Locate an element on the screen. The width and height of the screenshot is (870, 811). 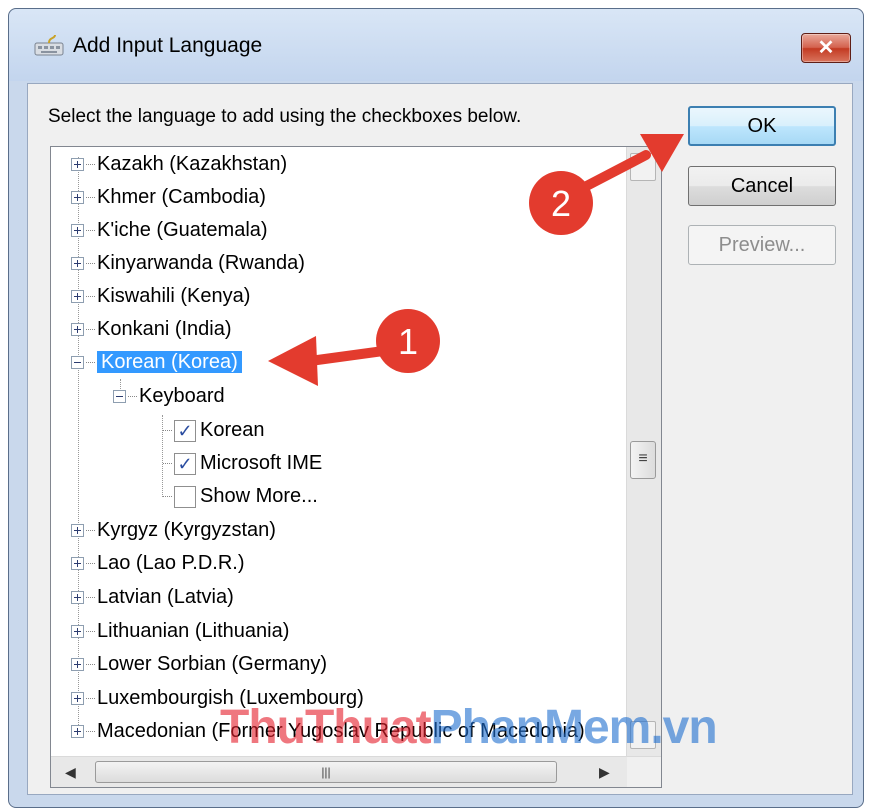
scroll-right-icon: ▶ is located at coordinates (604, 772).